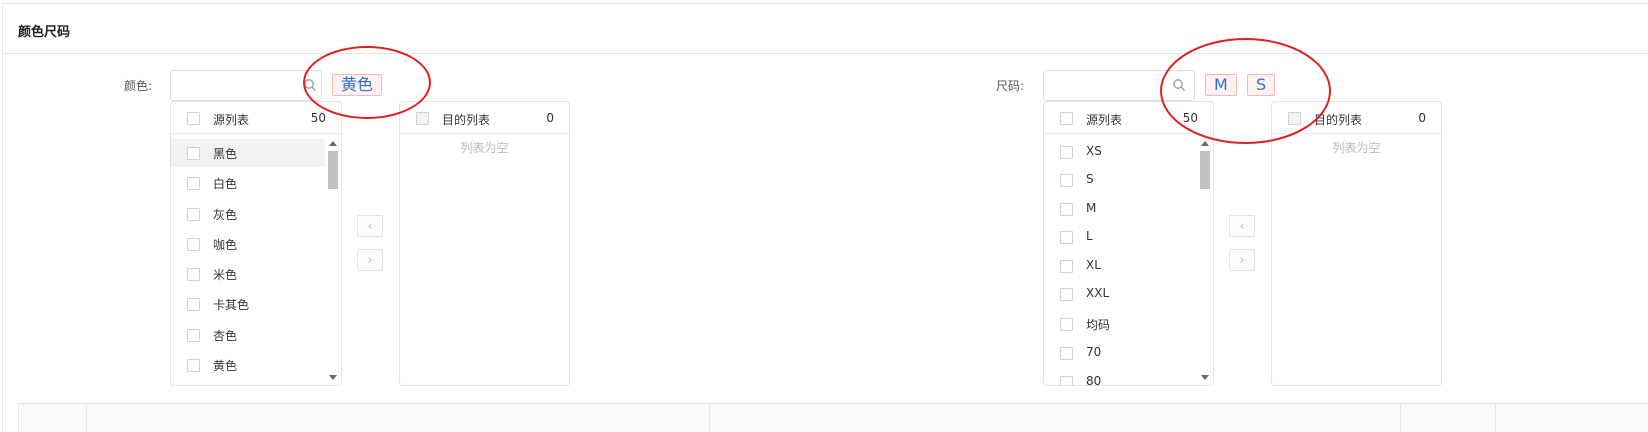 The image size is (1648, 432). I want to click on color-target-list: 目的列表 0 列表为空, so click(484, 243).